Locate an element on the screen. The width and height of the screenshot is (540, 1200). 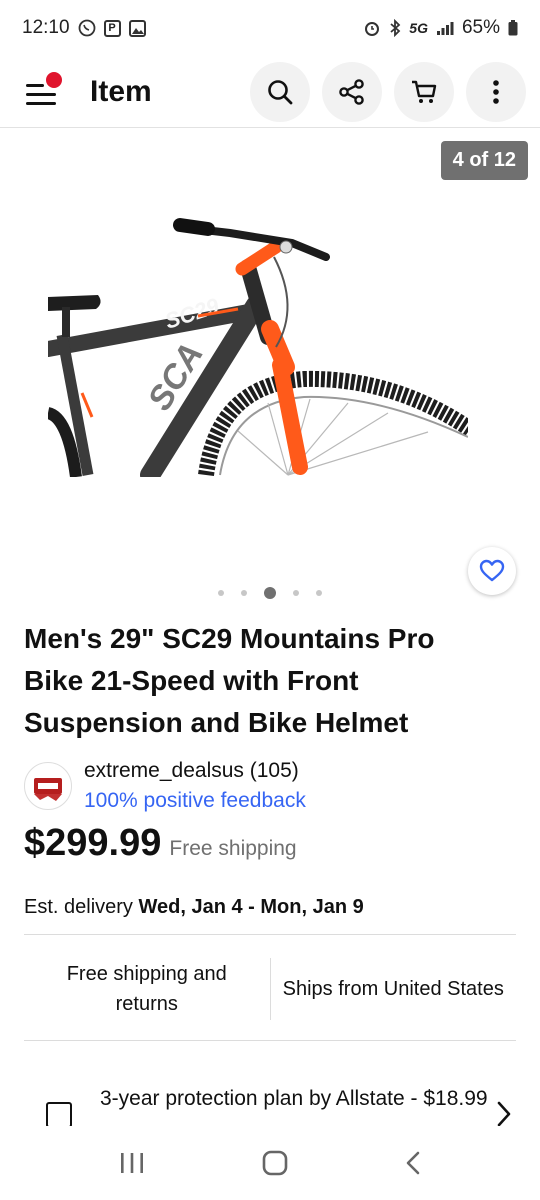
status-bar: 12:10 P 5G 65% is located at coordinates (270, 28).